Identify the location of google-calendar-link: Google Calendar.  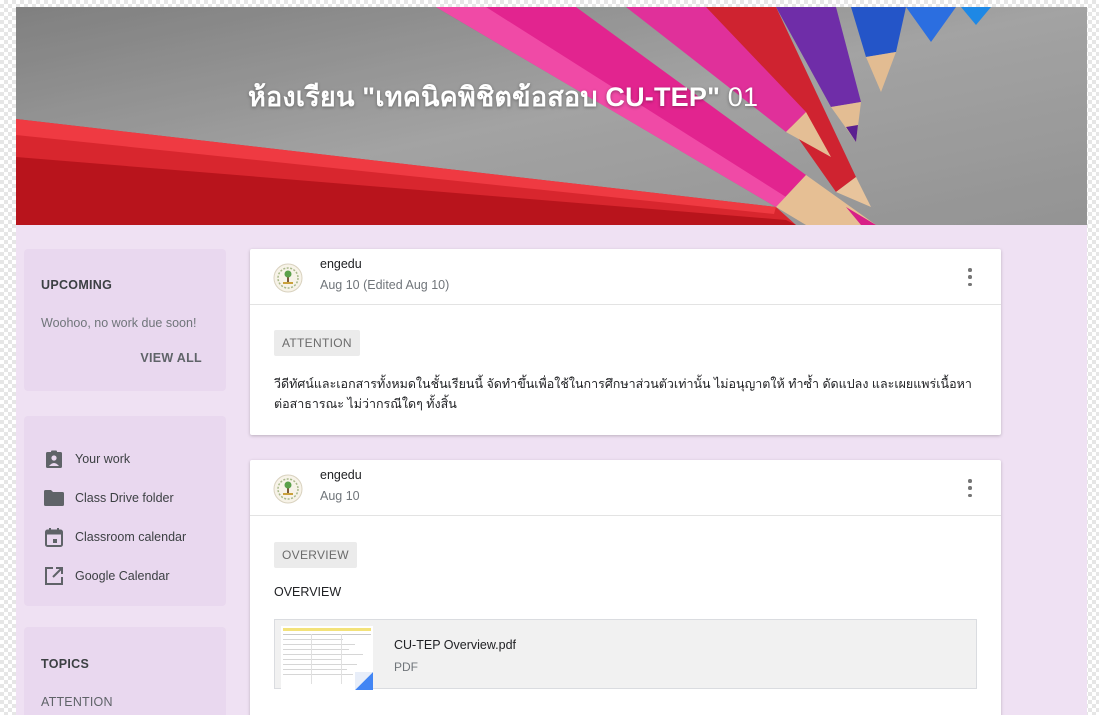
(106, 576).